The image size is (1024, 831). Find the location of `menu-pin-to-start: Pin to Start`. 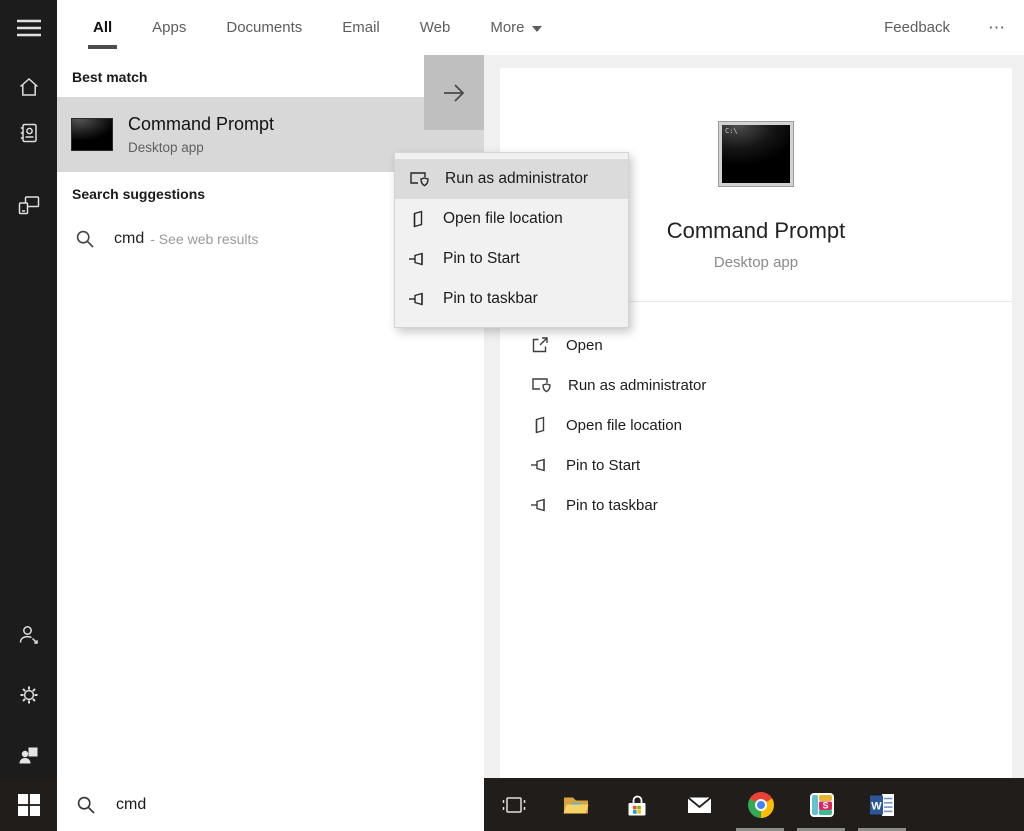

menu-pin-to-start: Pin to Start is located at coordinates (511, 259).